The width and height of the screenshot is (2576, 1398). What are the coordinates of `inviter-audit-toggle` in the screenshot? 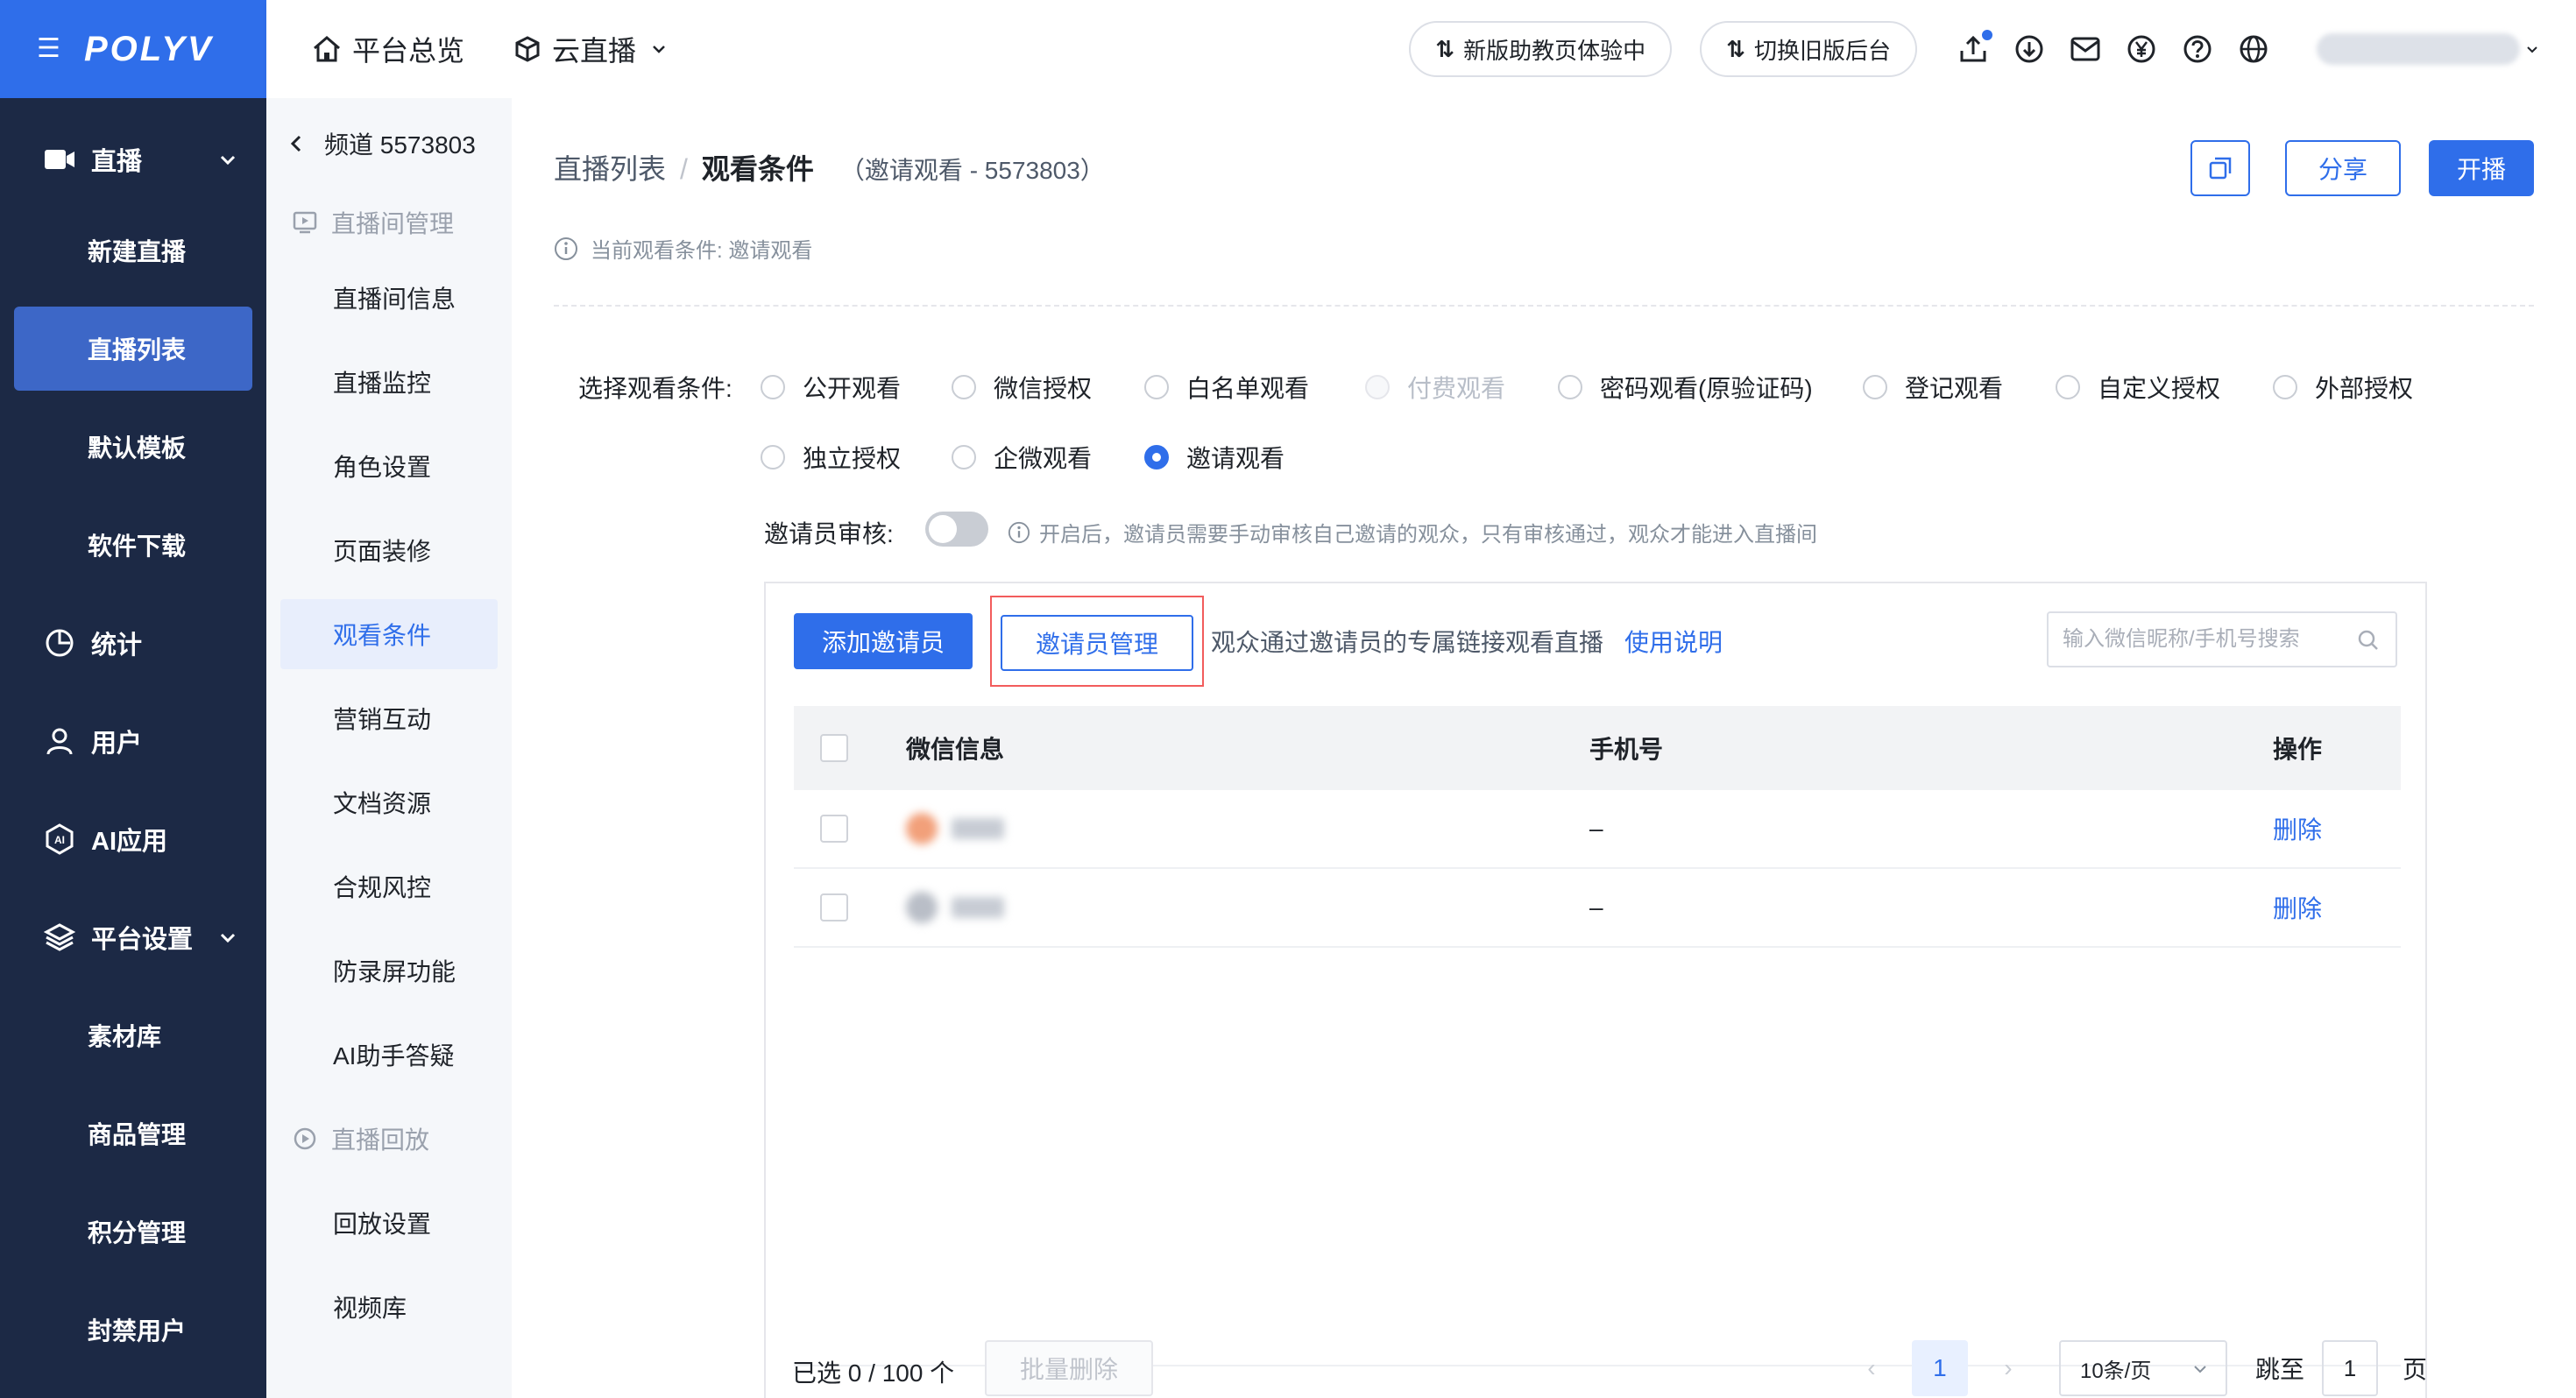 It's located at (956, 529).